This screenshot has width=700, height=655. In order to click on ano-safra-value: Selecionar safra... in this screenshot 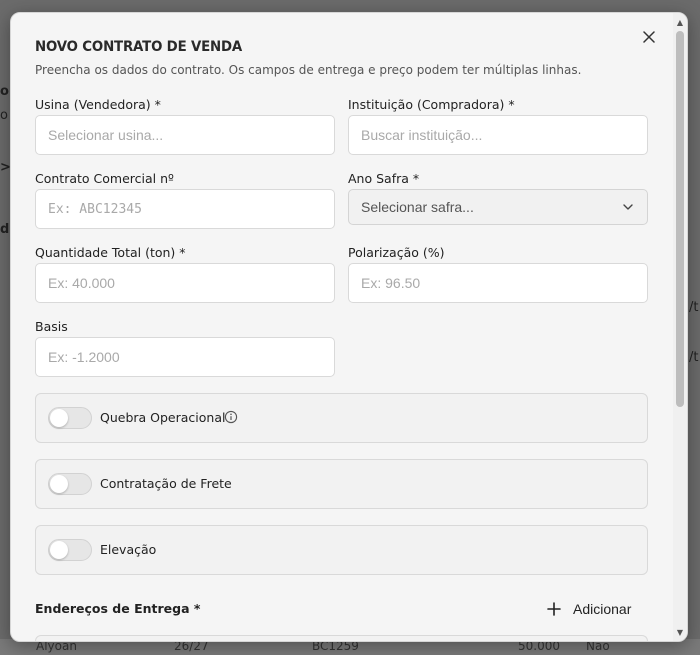, I will do `click(417, 207)`.